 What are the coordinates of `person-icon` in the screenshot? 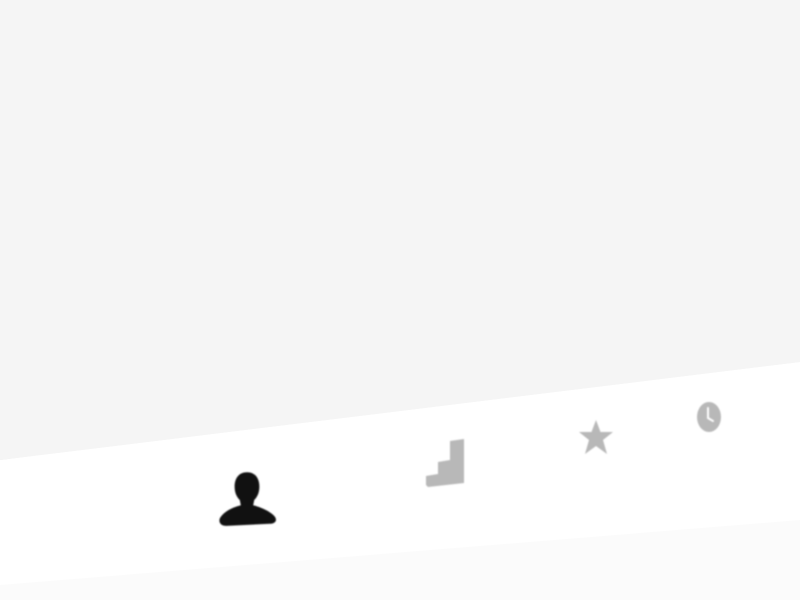 It's located at (247, 499).